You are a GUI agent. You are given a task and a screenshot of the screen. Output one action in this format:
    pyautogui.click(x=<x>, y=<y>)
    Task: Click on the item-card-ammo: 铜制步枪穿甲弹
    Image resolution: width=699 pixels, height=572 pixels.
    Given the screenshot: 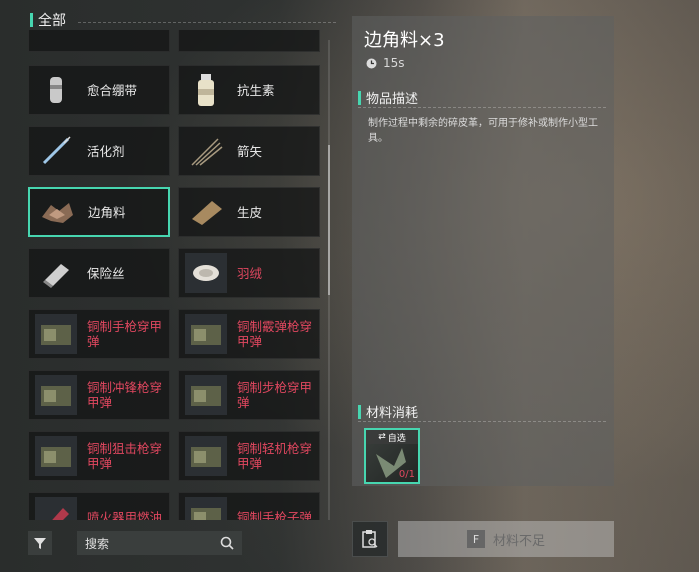 What is the action you would take?
    pyautogui.click(x=249, y=395)
    